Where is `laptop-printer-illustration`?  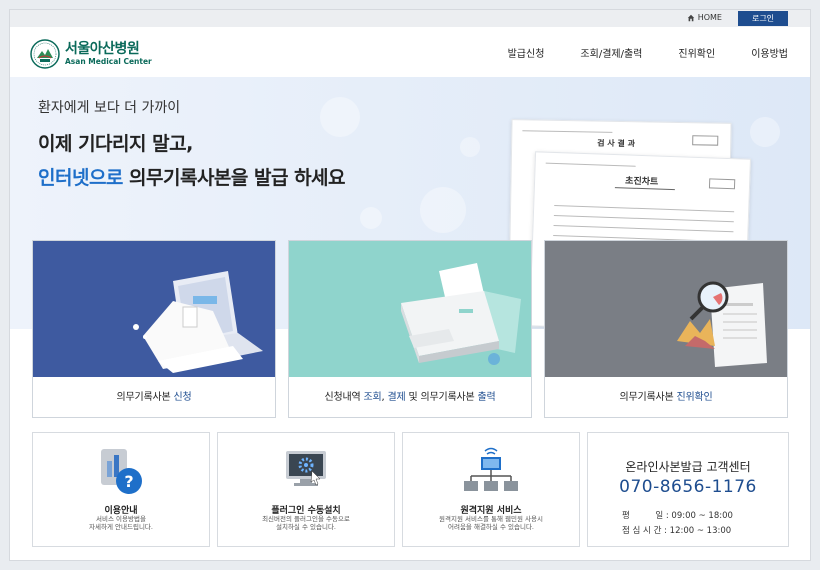 laptop-printer-illustration is located at coordinates (198, 322).